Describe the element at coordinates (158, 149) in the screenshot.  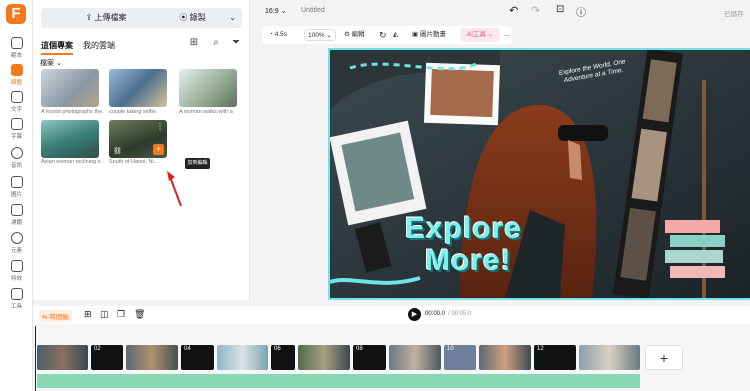
I see `add-to-timeline-icon: +` at that location.